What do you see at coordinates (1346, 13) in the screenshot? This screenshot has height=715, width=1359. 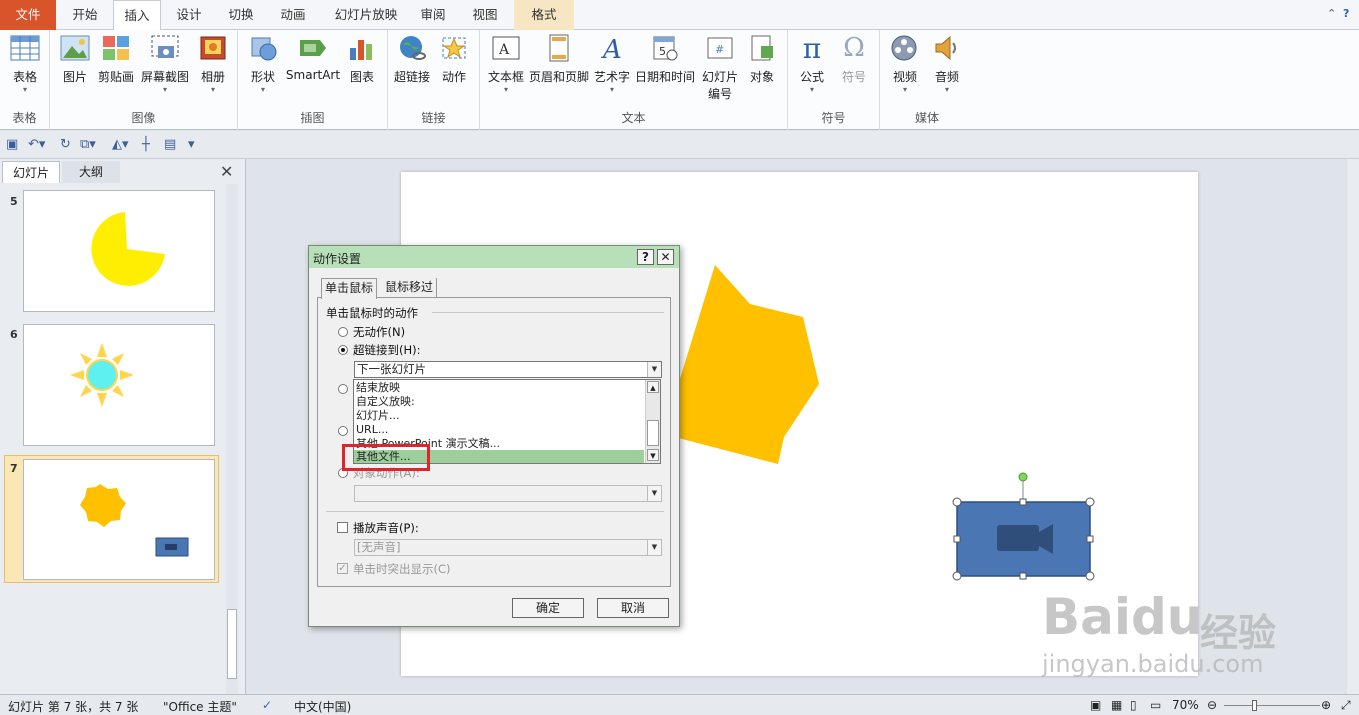 I see `help-icon: ?` at bounding box center [1346, 13].